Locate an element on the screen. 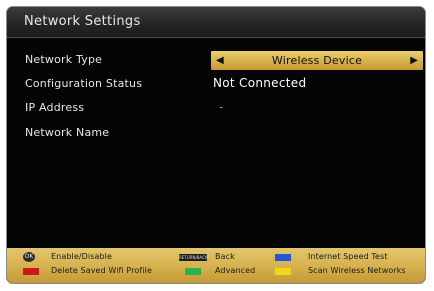  red-button-icon is located at coordinates (31, 271).